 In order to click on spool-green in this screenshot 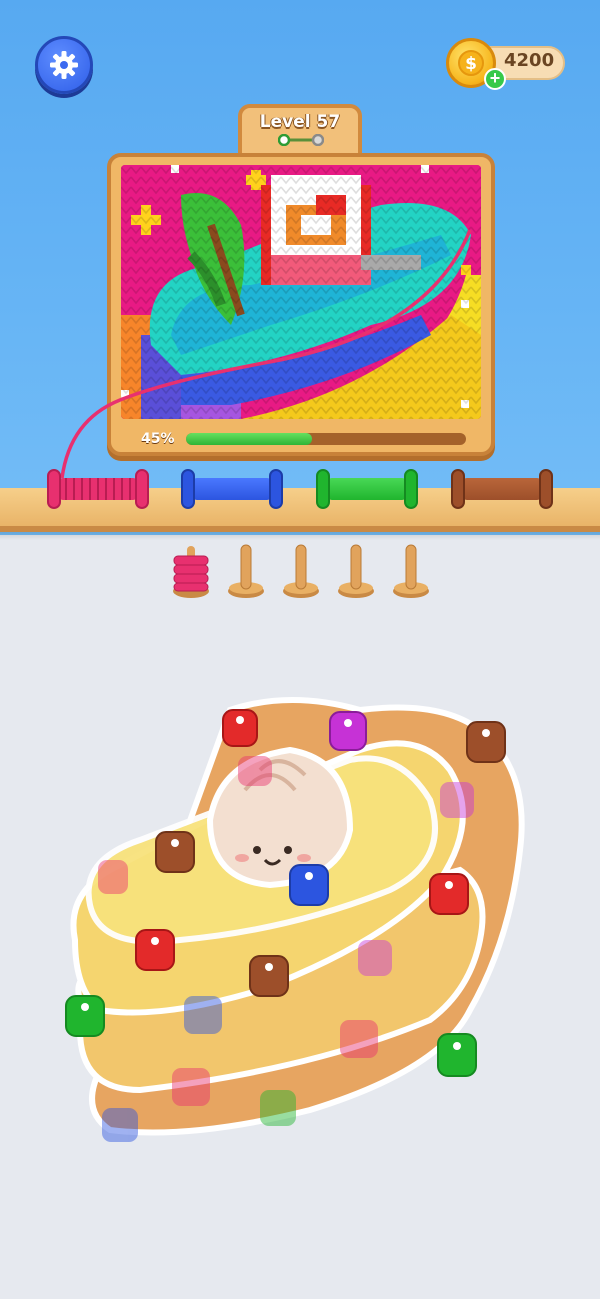, I will do `click(367, 489)`.